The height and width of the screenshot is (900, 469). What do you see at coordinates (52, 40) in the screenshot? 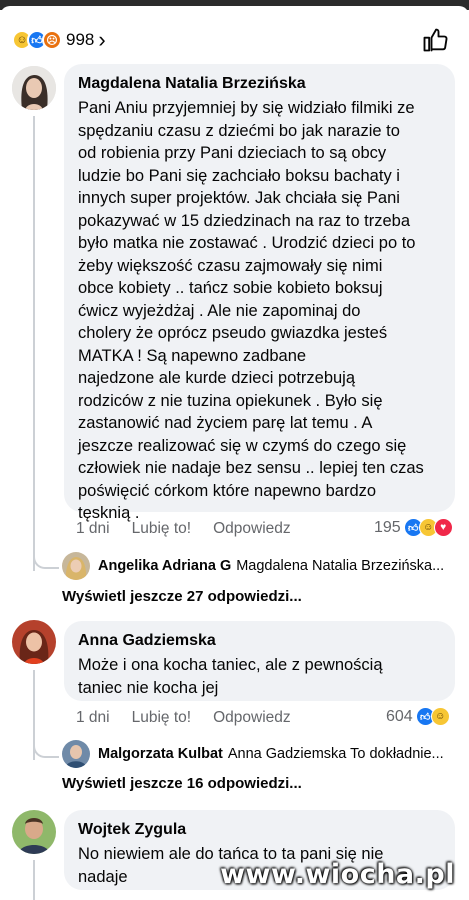
I see `angry-reaction-icon: ☹` at bounding box center [52, 40].